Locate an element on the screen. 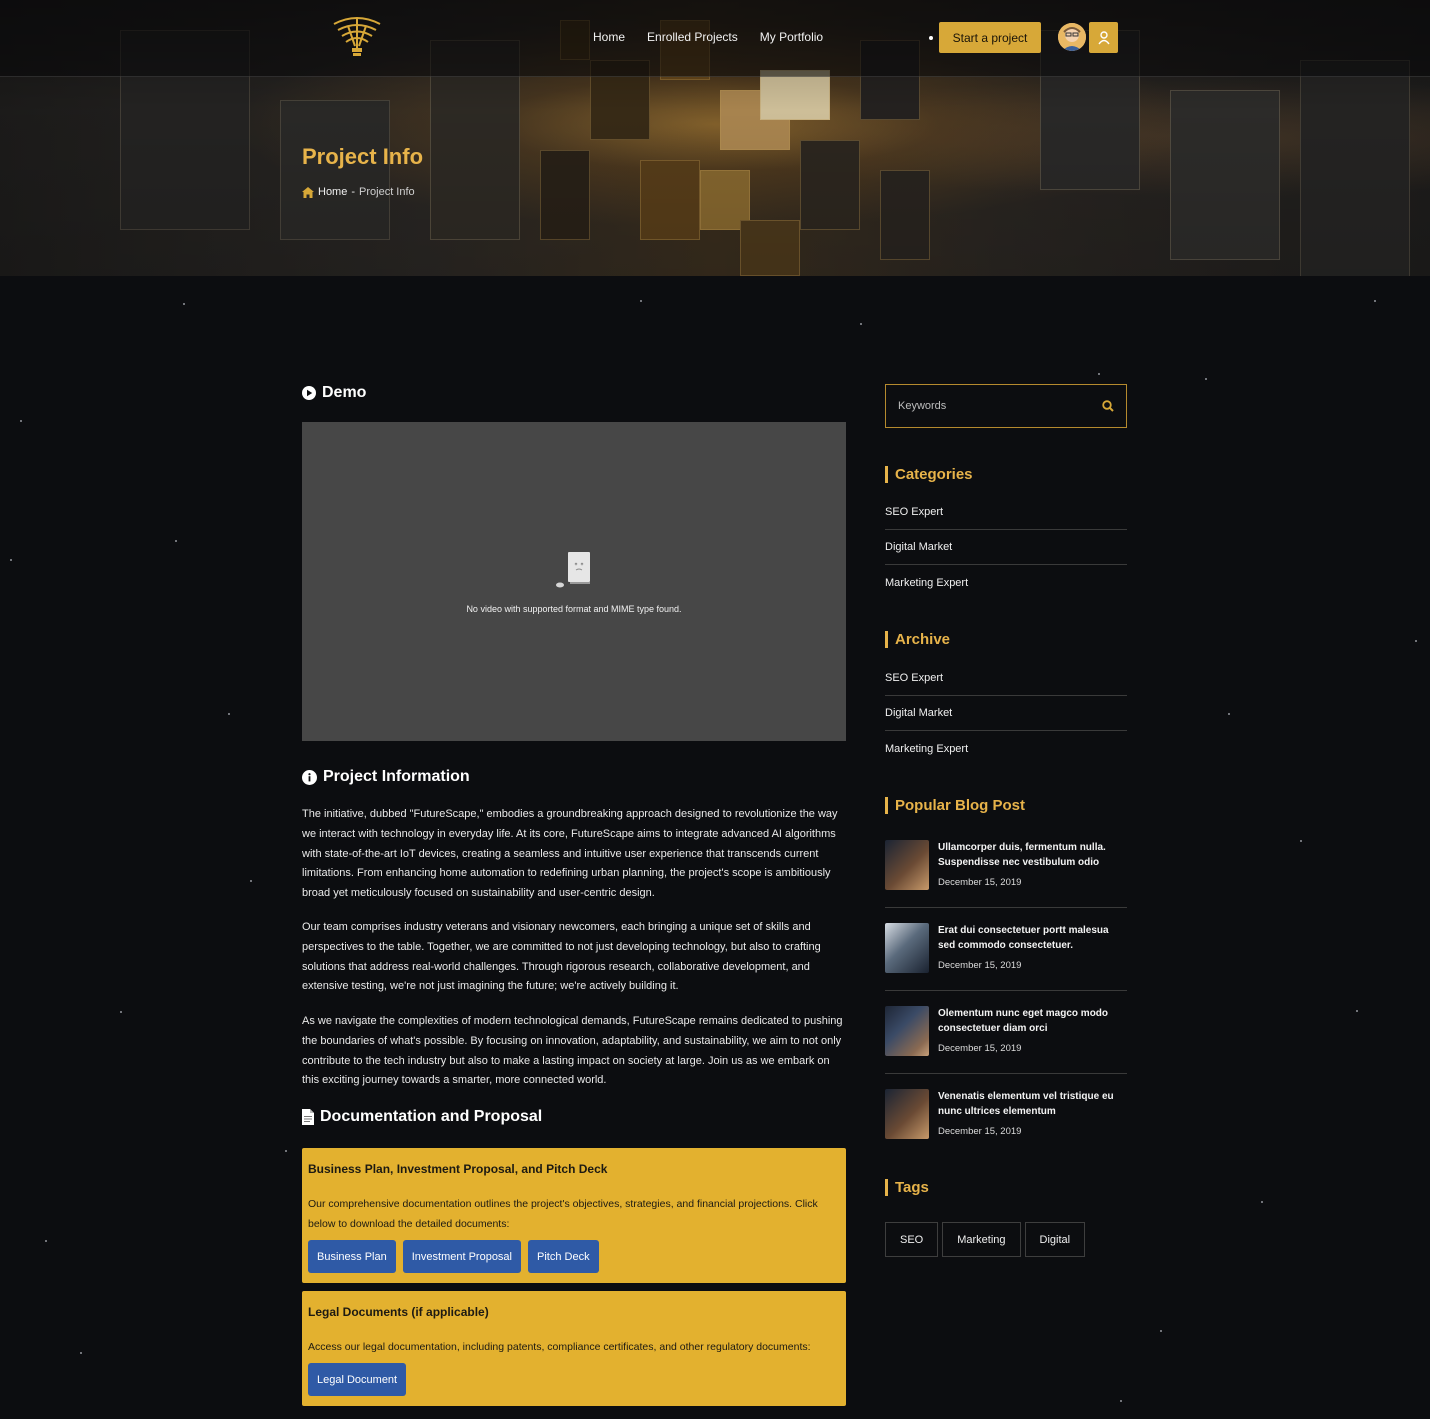 This screenshot has height=1419, width=1430. breadcrumb-current: Project Info is located at coordinates (387, 192).